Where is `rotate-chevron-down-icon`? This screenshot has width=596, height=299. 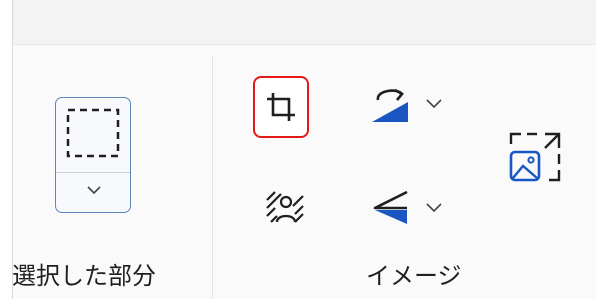 rotate-chevron-down-icon is located at coordinates (434, 104).